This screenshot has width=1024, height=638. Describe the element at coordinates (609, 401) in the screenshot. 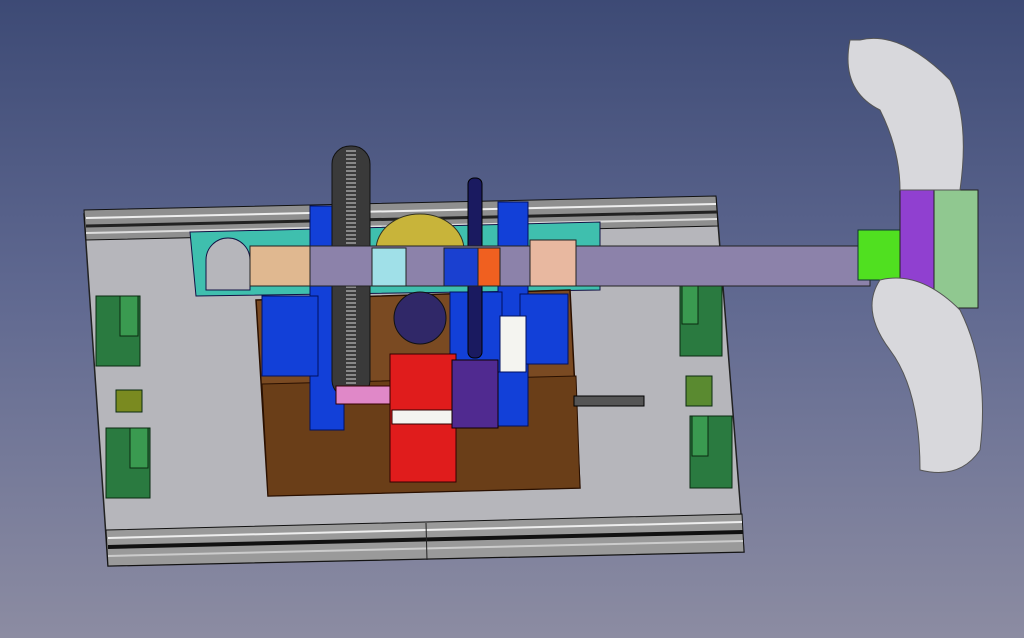

I see `rack` at that location.